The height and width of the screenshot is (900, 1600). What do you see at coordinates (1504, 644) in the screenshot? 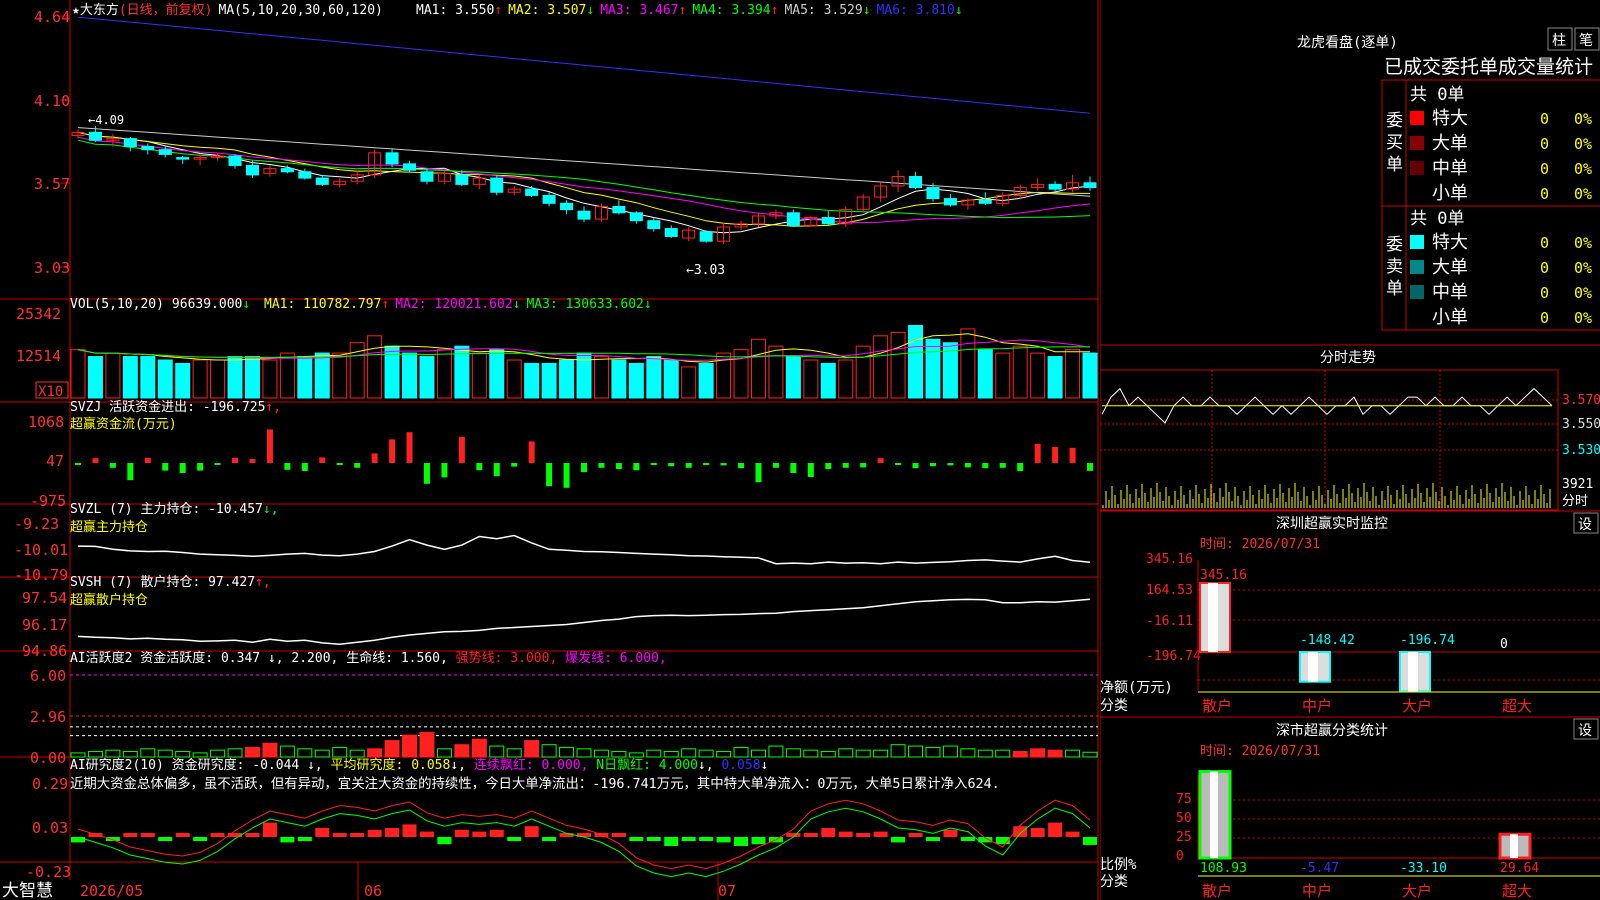
I see `monitor-value-label: 0` at bounding box center [1504, 644].